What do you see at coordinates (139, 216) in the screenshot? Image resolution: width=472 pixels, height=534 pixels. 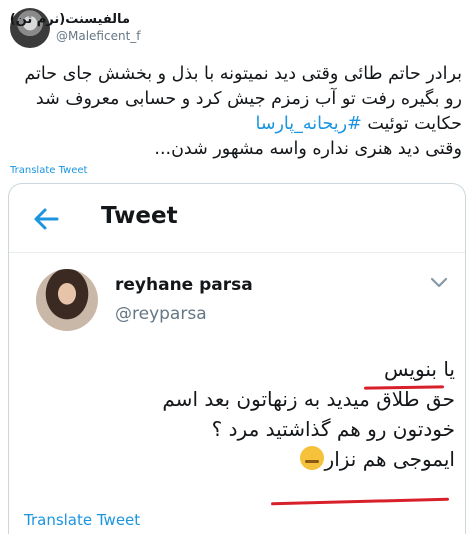 I see `embedded-page-title: Tweet` at bounding box center [139, 216].